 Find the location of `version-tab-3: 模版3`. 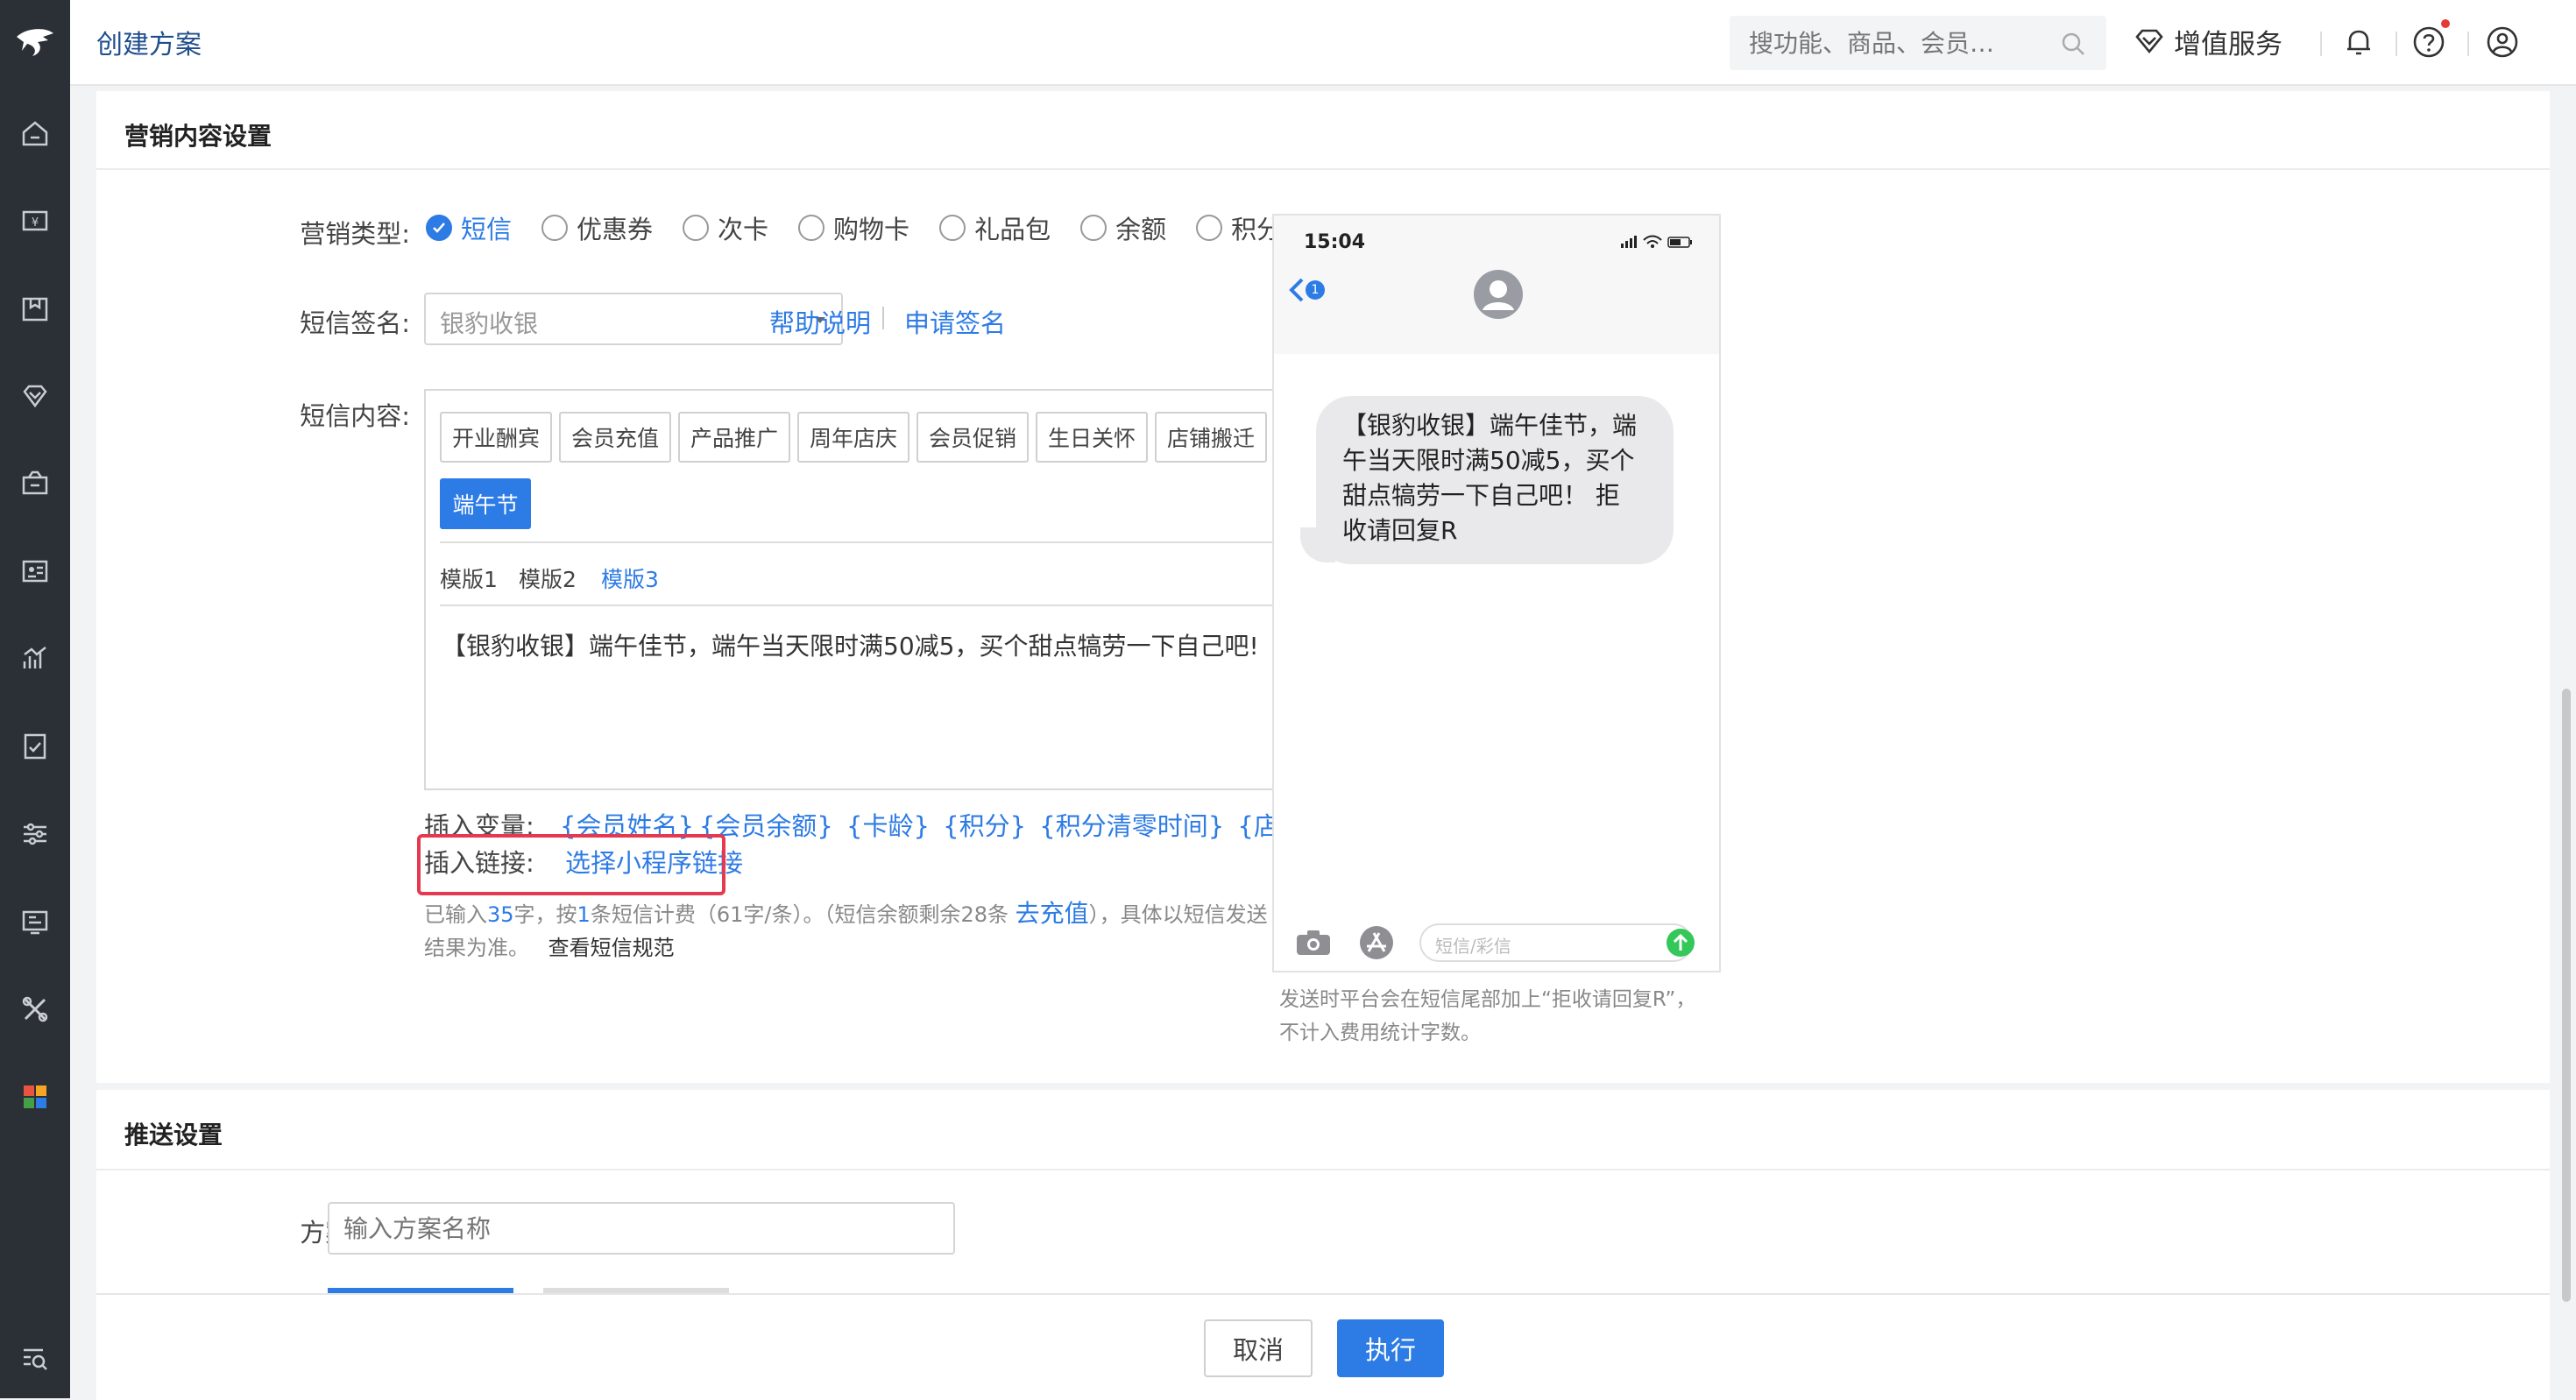

version-tab-3: 模版3 is located at coordinates (630, 578).